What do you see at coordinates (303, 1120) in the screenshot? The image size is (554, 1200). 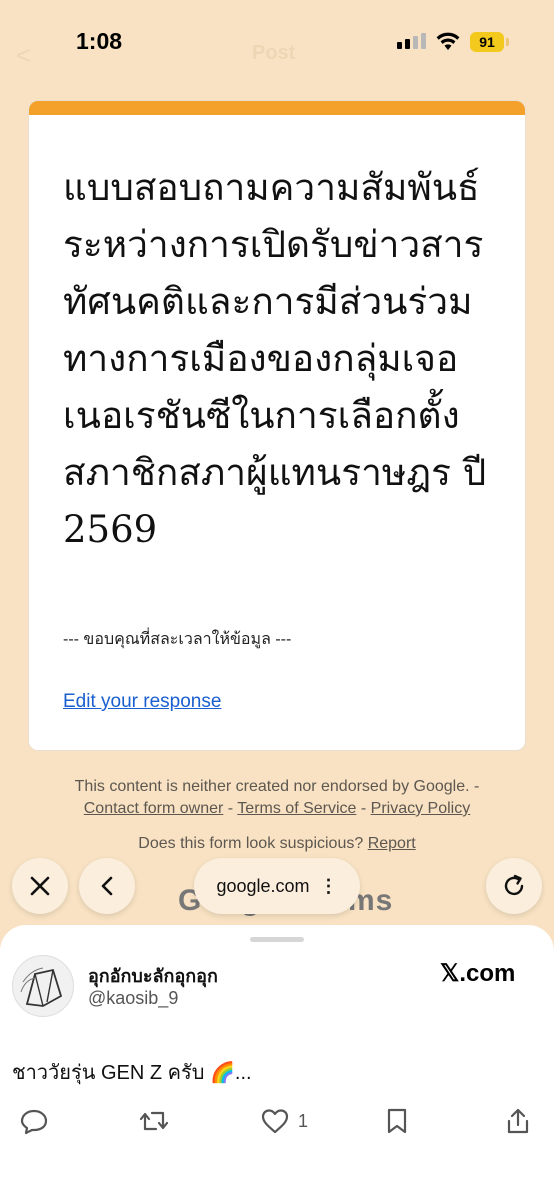 I see `like-count: 1` at bounding box center [303, 1120].